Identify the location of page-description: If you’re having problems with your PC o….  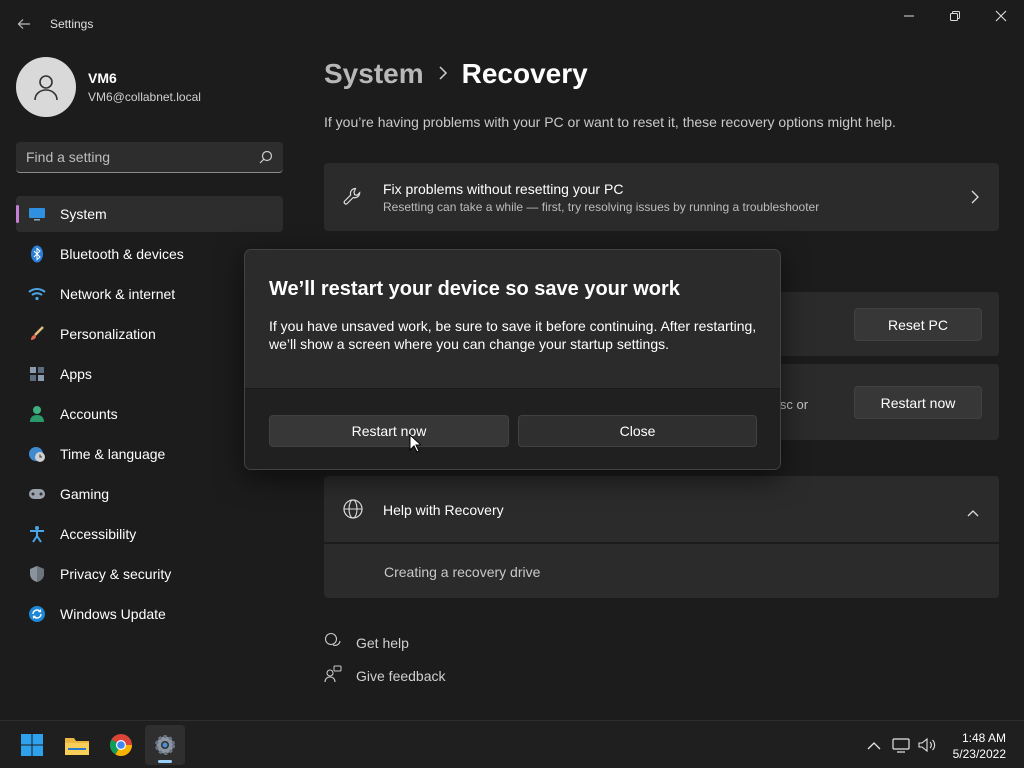
(610, 122).